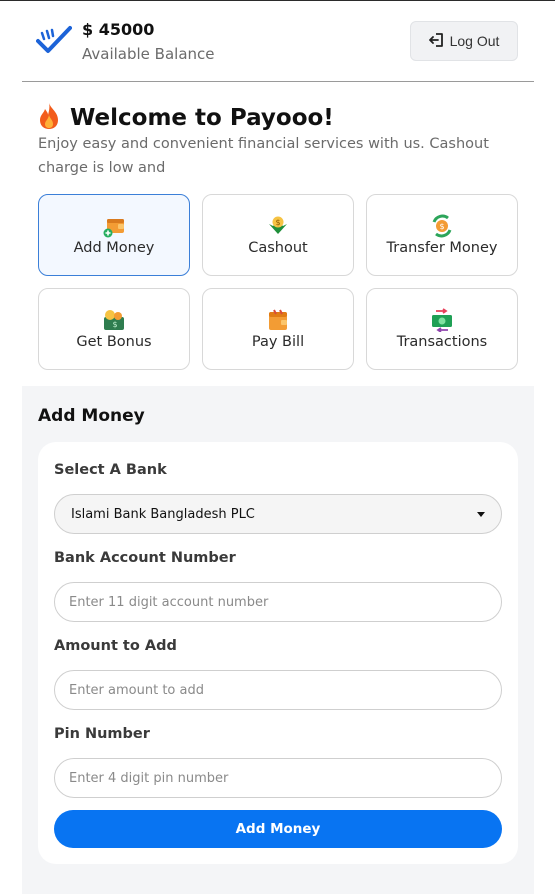  Describe the element at coordinates (115, 646) in the screenshot. I see `amount-label: Amount to Add` at that location.